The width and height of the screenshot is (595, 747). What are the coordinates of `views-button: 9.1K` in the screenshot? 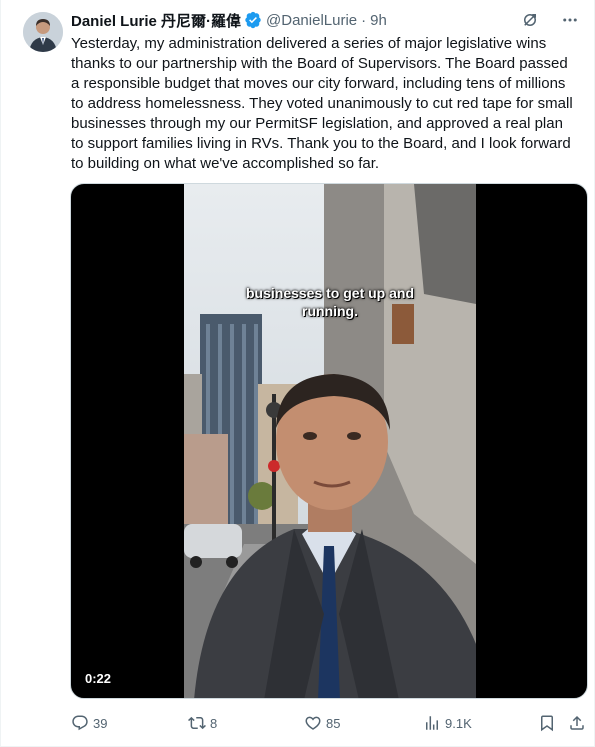 It's located at (447, 723).